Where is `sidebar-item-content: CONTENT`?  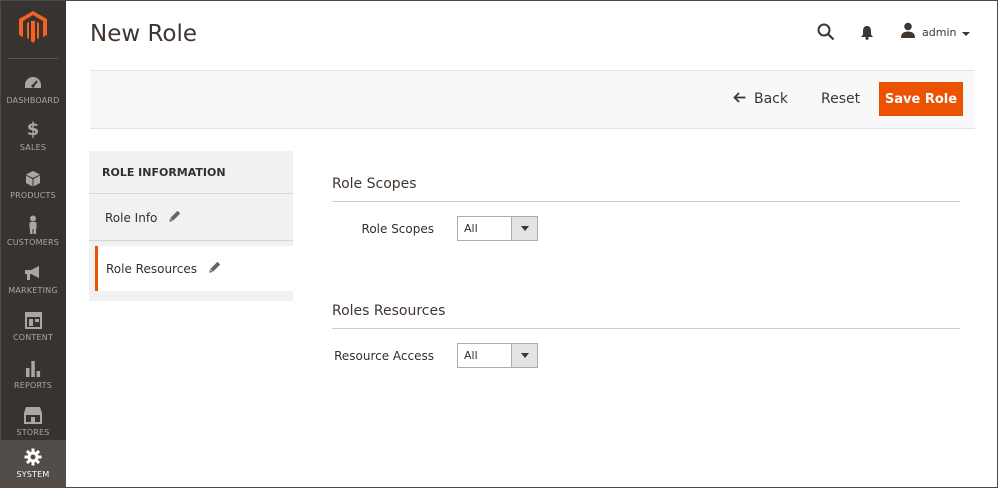 sidebar-item-content: CONTENT is located at coordinates (33, 326).